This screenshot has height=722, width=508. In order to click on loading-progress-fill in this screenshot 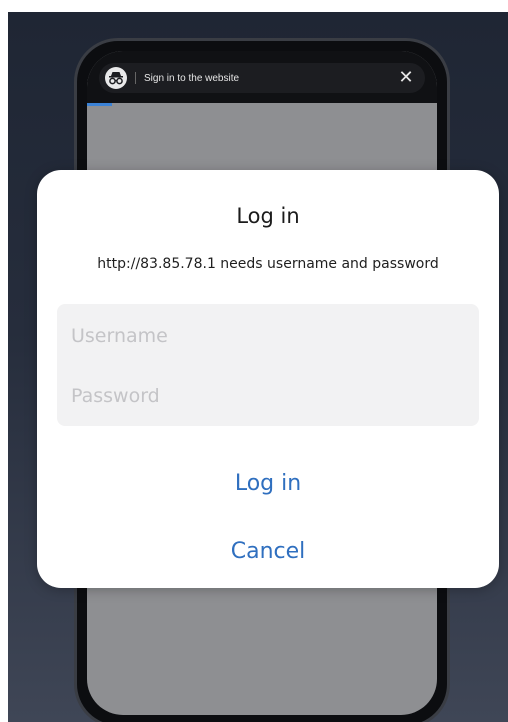, I will do `click(99, 104)`.